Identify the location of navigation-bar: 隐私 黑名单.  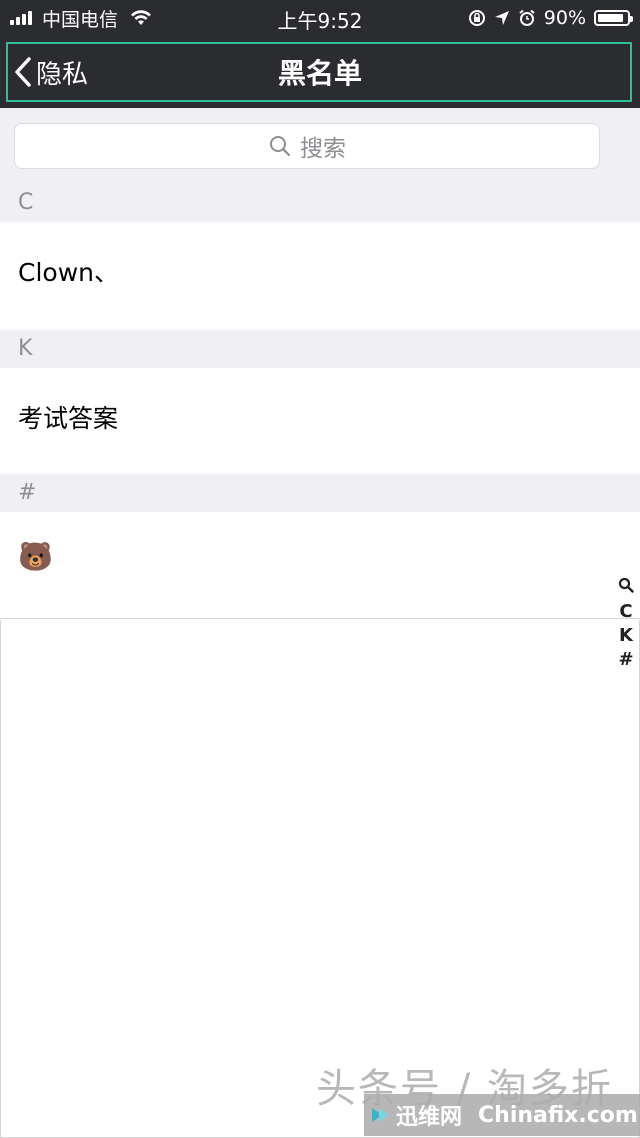
(320, 72).